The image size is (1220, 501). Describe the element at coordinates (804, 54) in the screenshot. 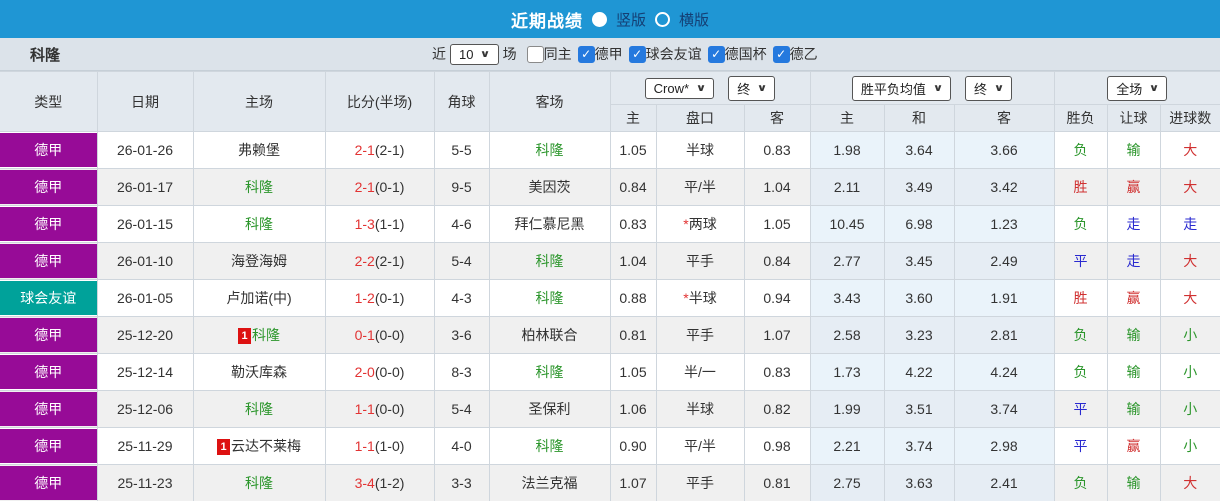

I see `checkbox-label: 德乙` at that location.